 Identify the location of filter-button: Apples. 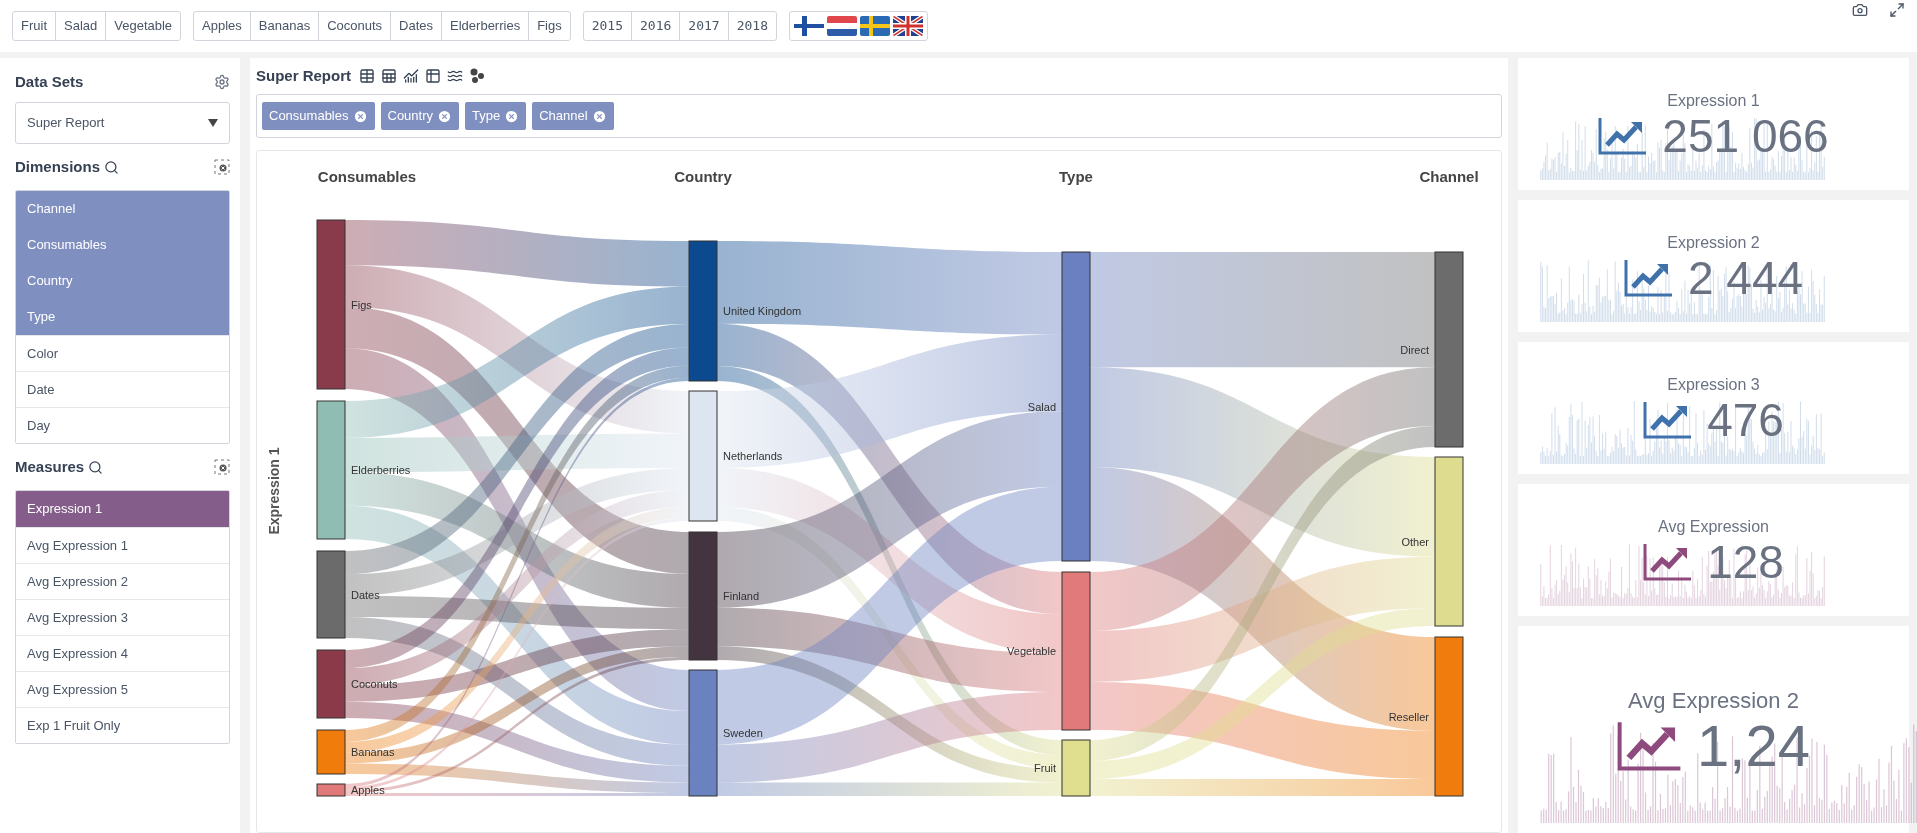
(222, 26).